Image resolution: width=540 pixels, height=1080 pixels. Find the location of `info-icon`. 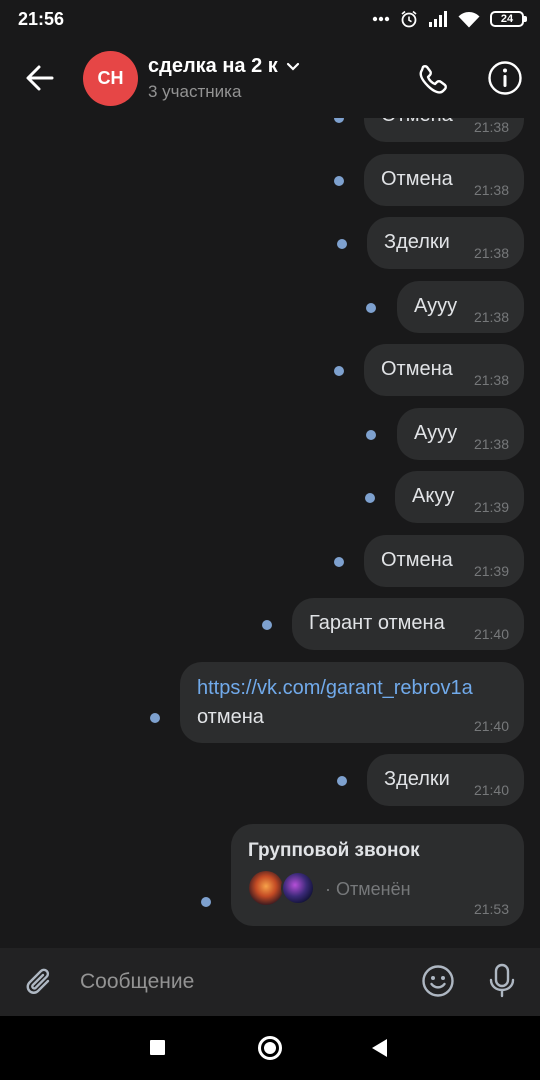

info-icon is located at coordinates (505, 78).